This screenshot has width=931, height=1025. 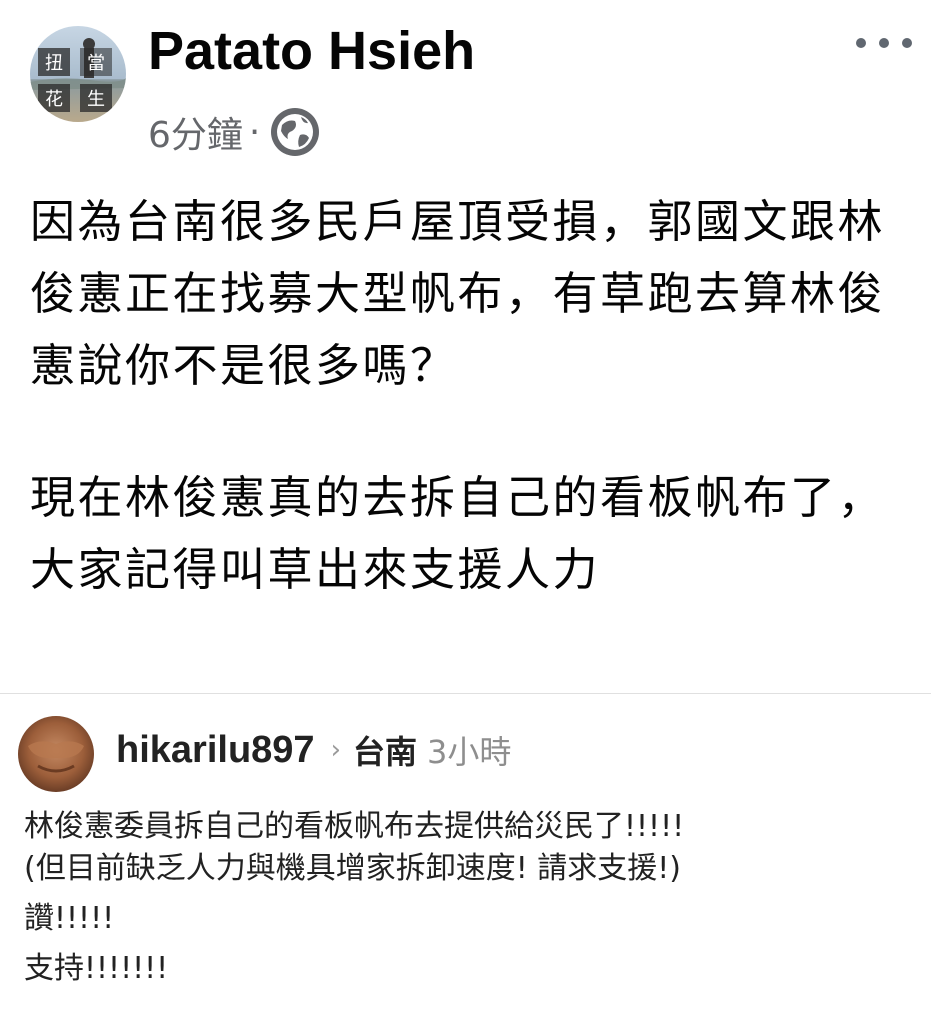 I want to click on post-paragraph: 現在林俊憲真的去拆自己的看板帆布了，大家記得叫草出來支援人力, so click(x=458, y=533).